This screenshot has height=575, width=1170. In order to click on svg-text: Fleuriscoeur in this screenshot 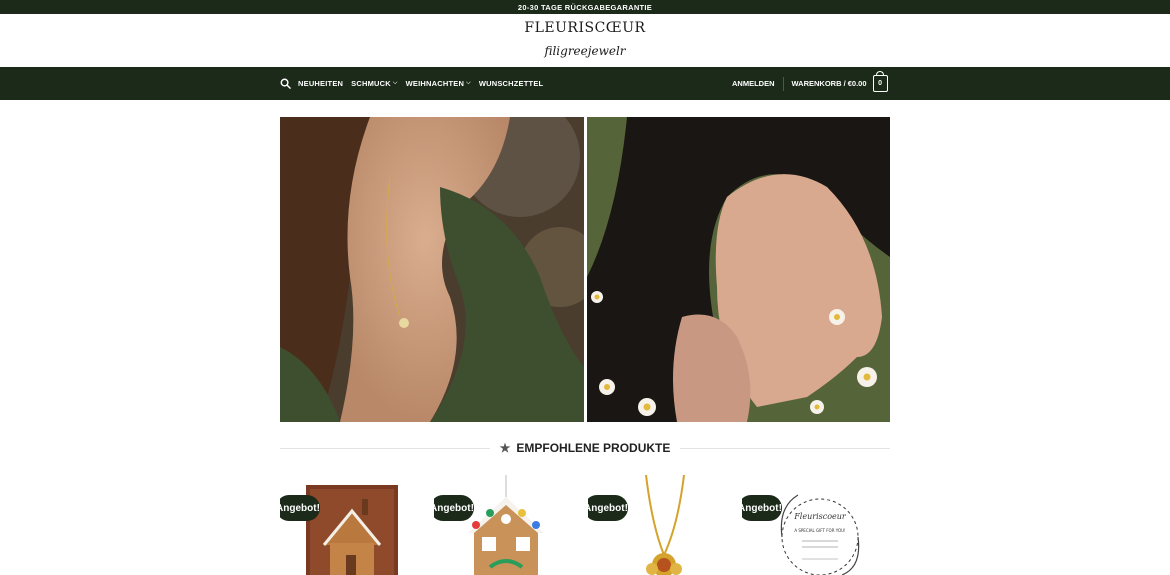, I will do `click(820, 516)`.